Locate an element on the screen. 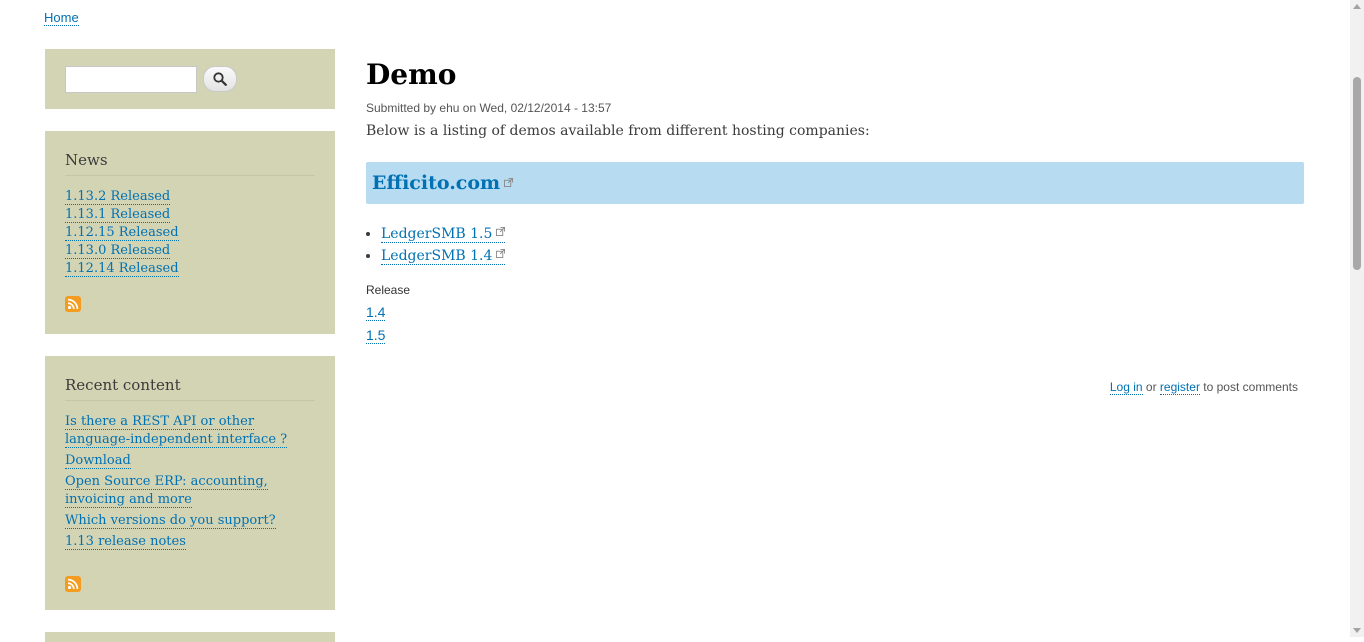 The height and width of the screenshot is (642, 1364). news-link: 1.13.0 Released is located at coordinates (118, 251).